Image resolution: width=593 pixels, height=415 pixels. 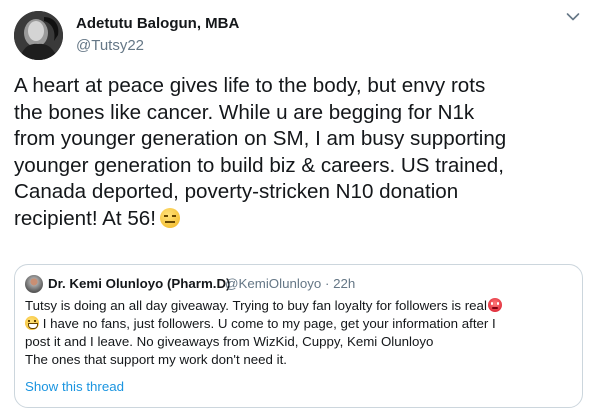 What do you see at coordinates (74, 386) in the screenshot?
I see `show-thread-link: Show this thread` at bounding box center [74, 386].